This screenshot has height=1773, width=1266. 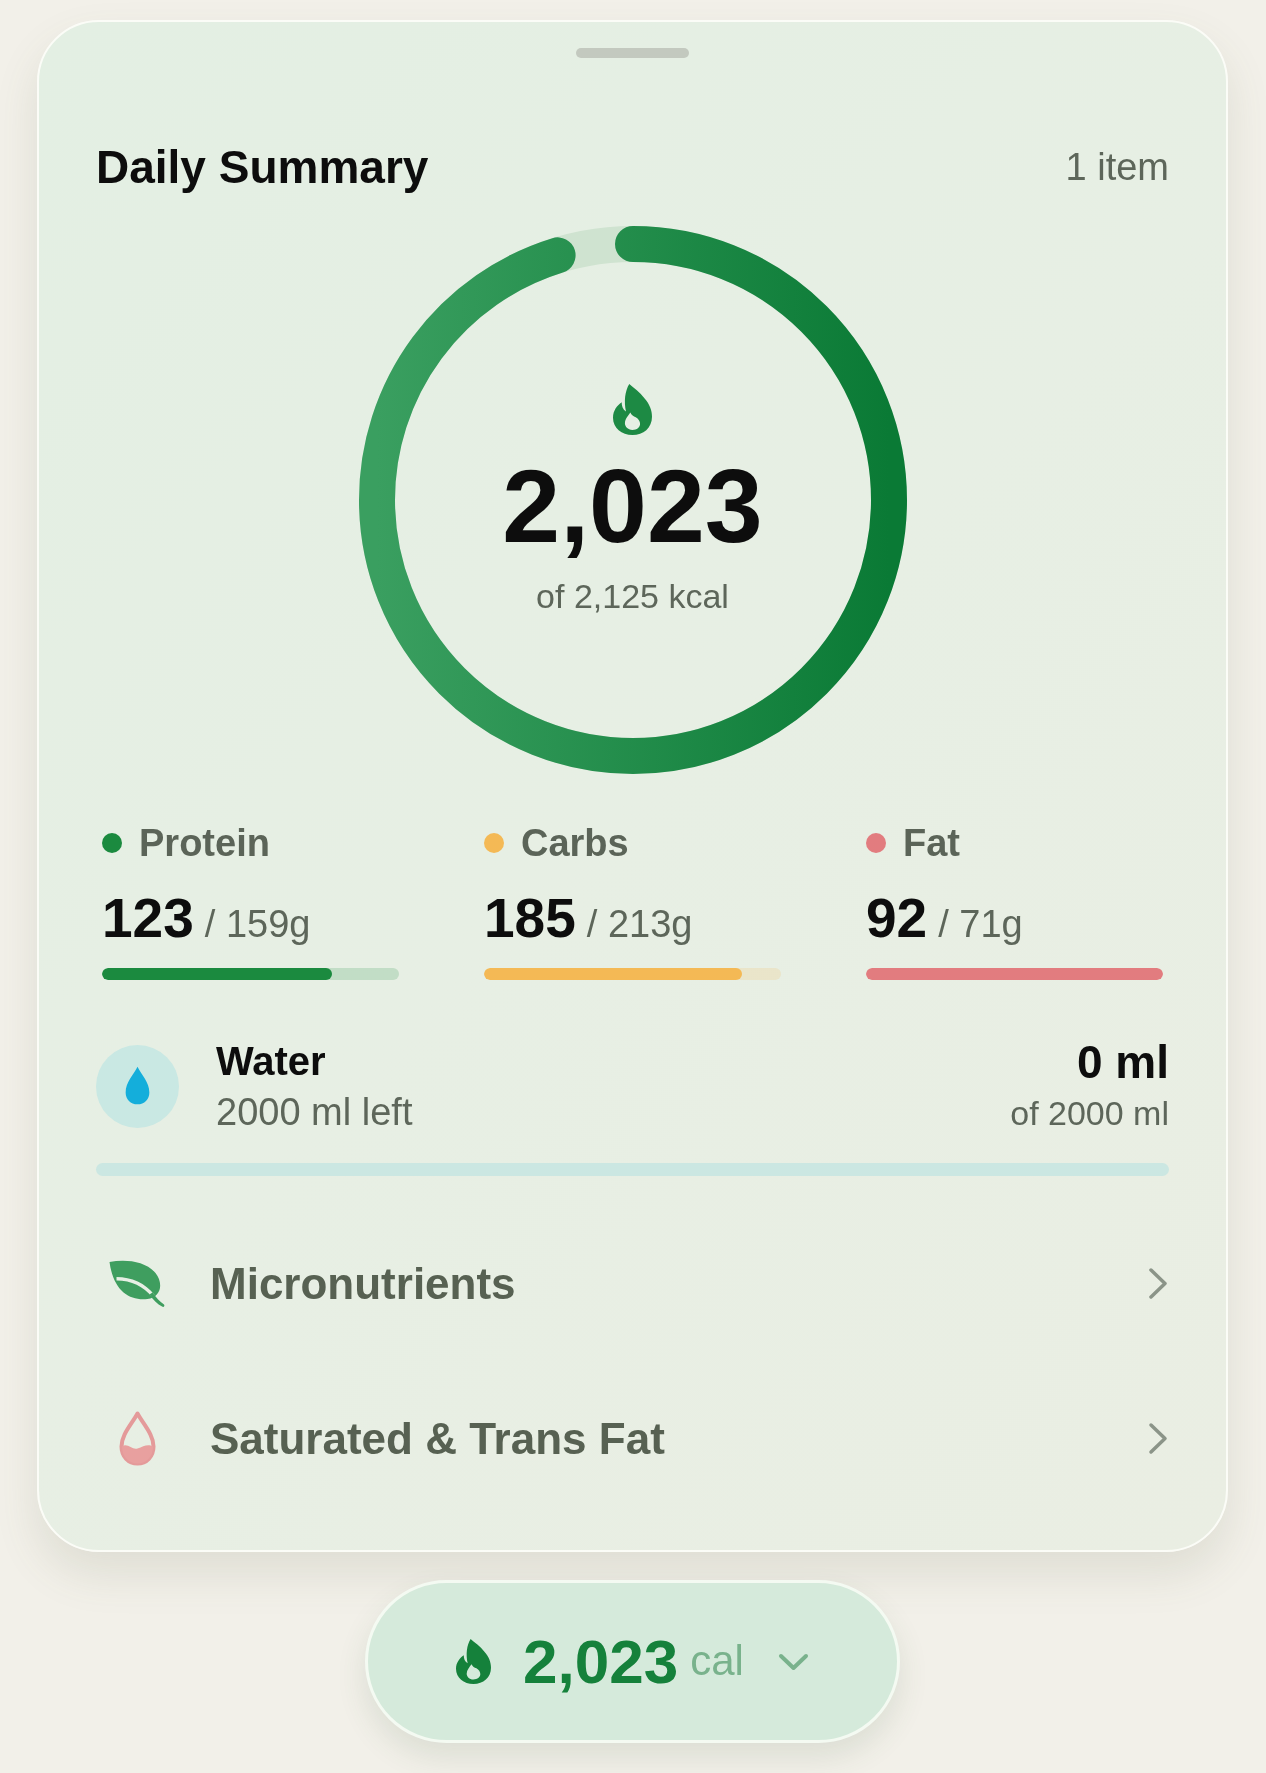 What do you see at coordinates (257, 925) in the screenshot?
I see `macro-target: / 159g` at bounding box center [257, 925].